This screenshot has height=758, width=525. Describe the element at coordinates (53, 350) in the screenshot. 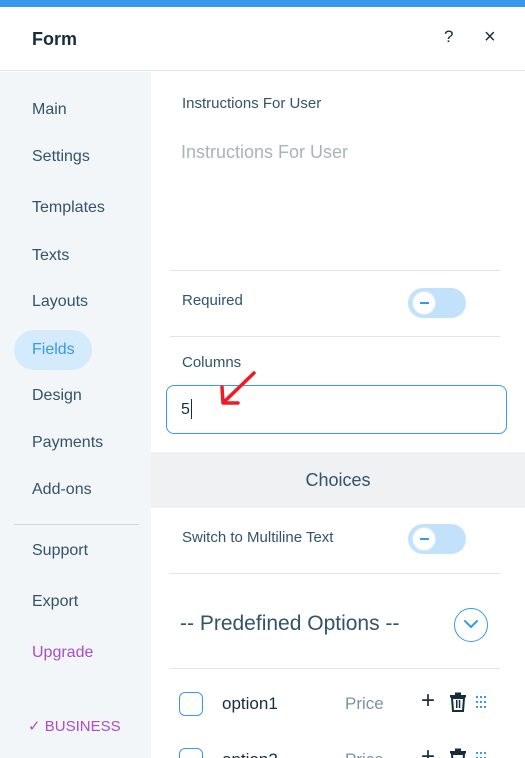

I see `sidebar-item-fields: Fields` at that location.